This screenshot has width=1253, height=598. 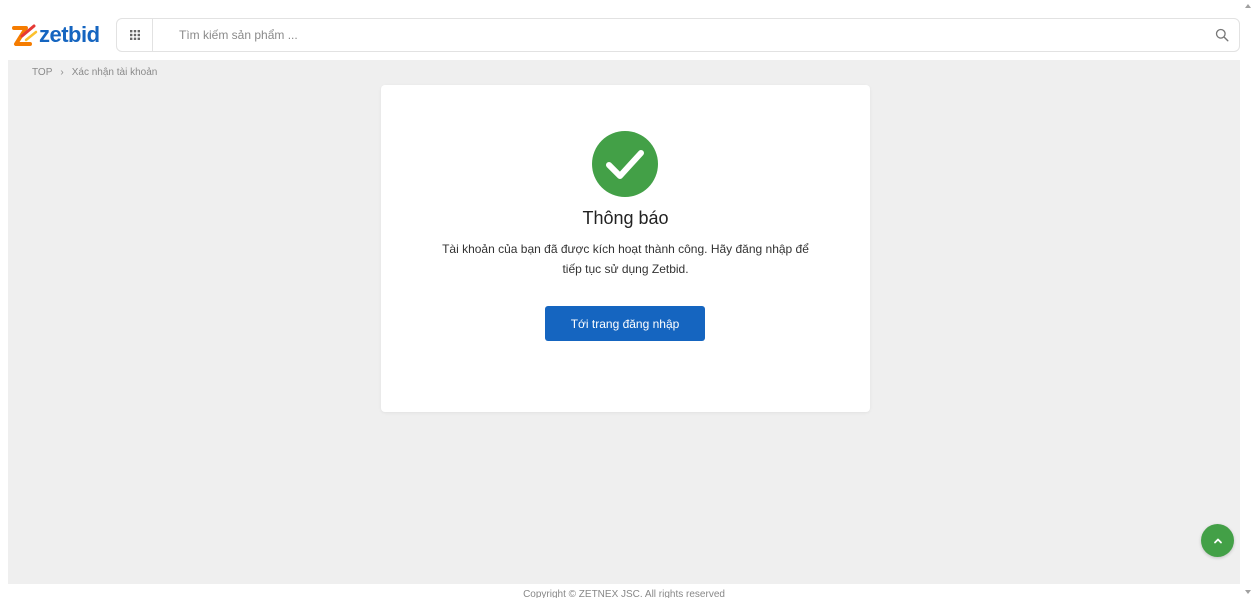 I want to click on chevron-up-icon, so click(x=1217, y=540).